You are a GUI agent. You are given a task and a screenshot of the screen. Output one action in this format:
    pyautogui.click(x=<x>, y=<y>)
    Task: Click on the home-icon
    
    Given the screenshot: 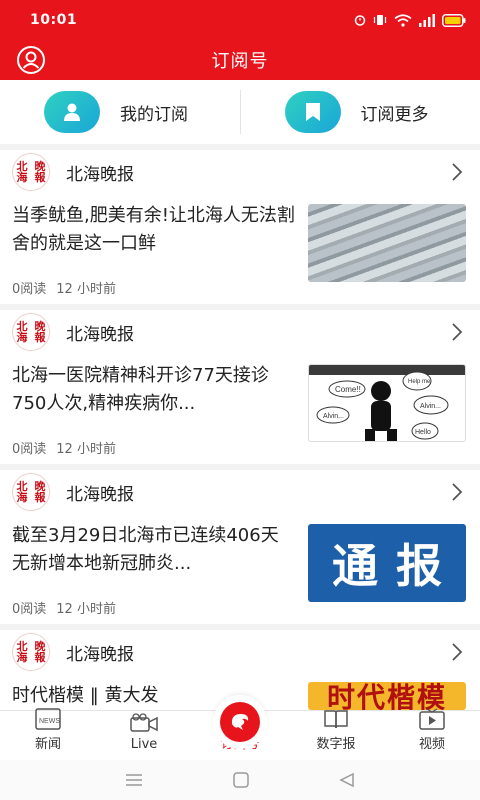 What is the action you would take?
    pyautogui.click(x=241, y=780)
    